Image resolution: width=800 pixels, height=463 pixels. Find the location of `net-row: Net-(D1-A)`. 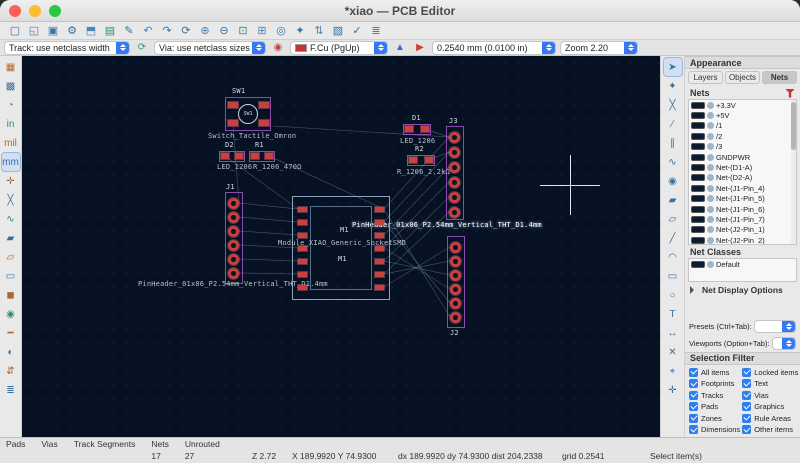

net-row: Net-(D1-A) is located at coordinates (742, 167).